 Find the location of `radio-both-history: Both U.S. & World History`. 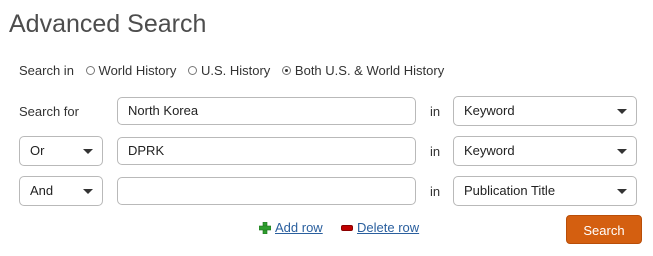

radio-both-history: Both U.S. & World History is located at coordinates (363, 70).